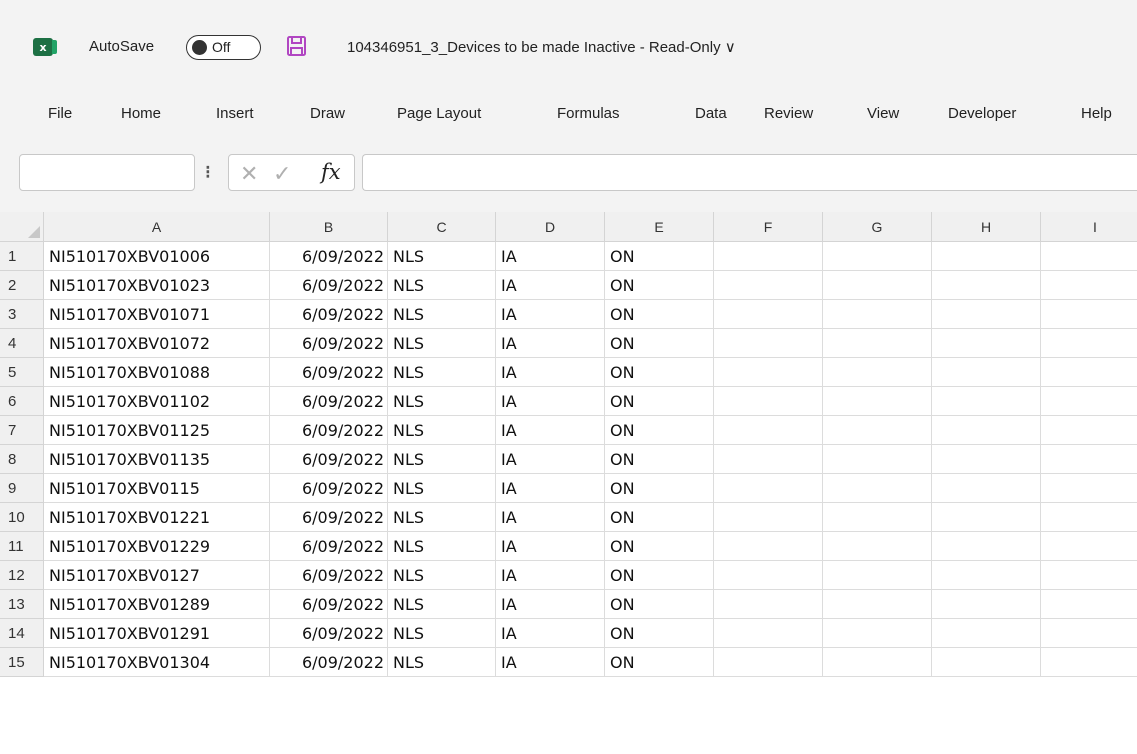  I want to click on cell-b4: 6/09/2022, so click(329, 343).